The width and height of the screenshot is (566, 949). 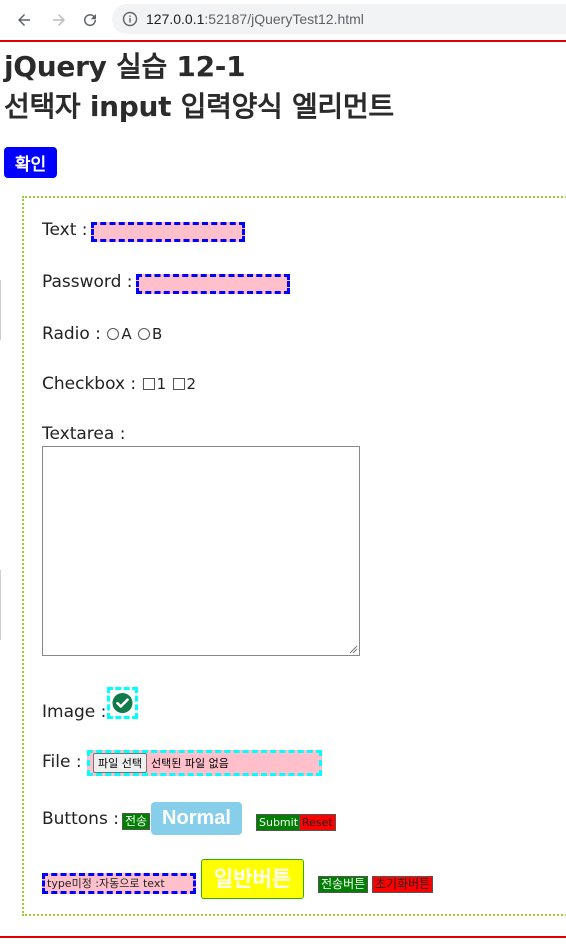 What do you see at coordinates (213, 284) in the screenshot?
I see `password-input` at bounding box center [213, 284].